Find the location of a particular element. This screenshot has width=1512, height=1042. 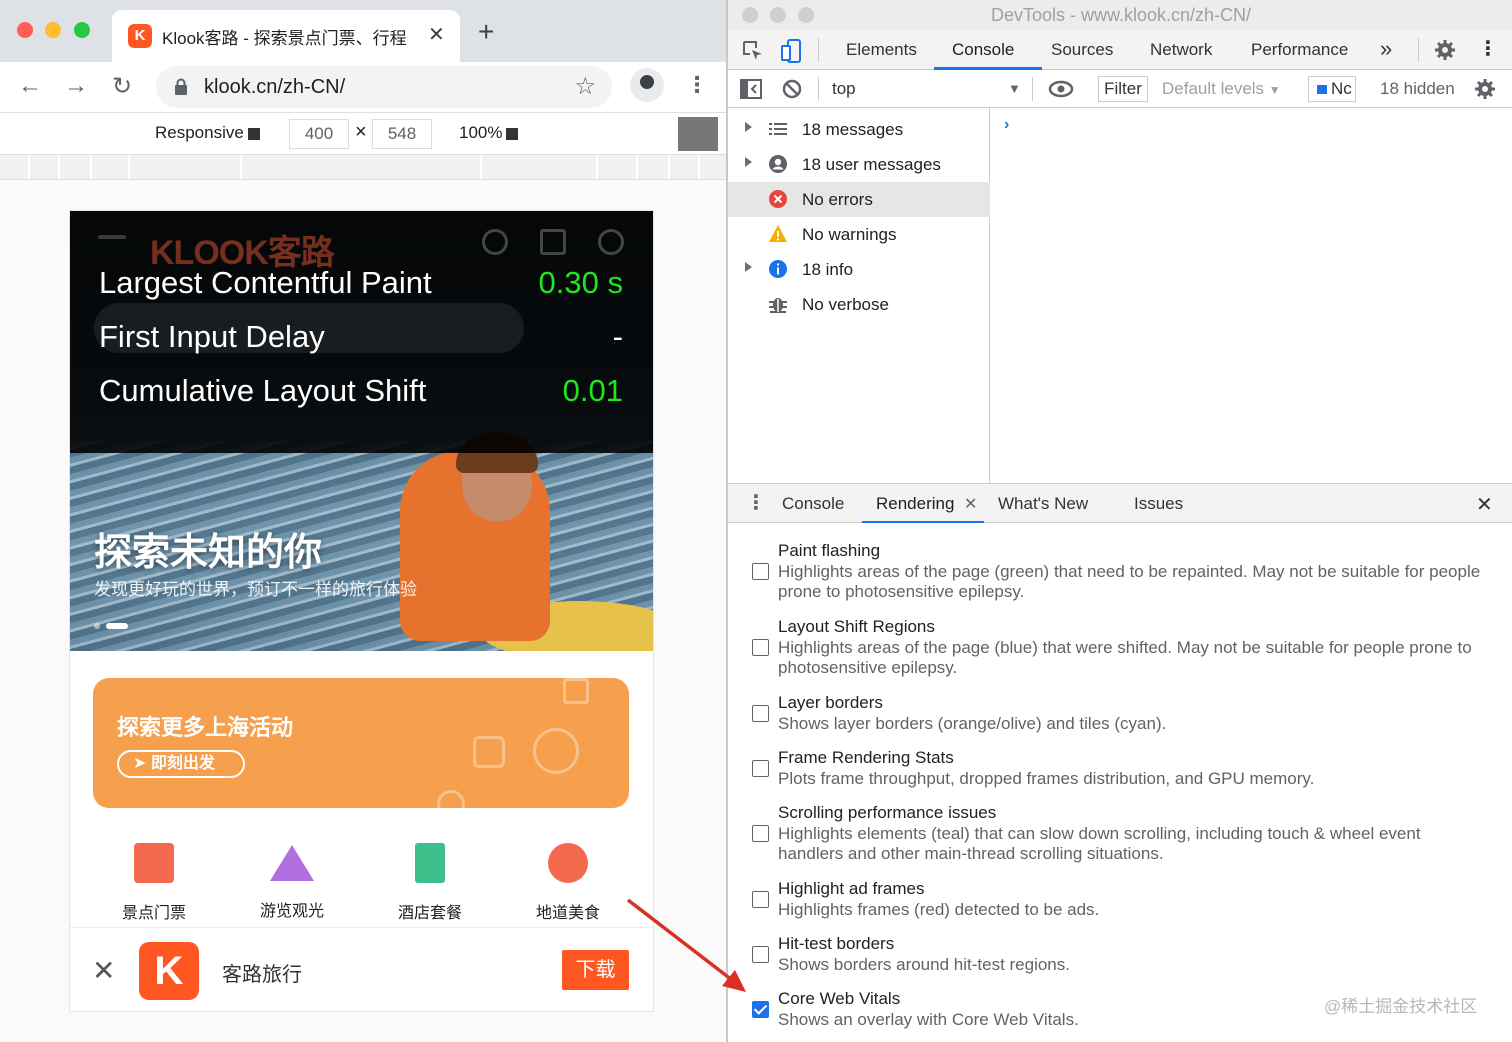

promo-banner: 探索更多上海活动 ➤ 即刻出发 is located at coordinates (361, 743).